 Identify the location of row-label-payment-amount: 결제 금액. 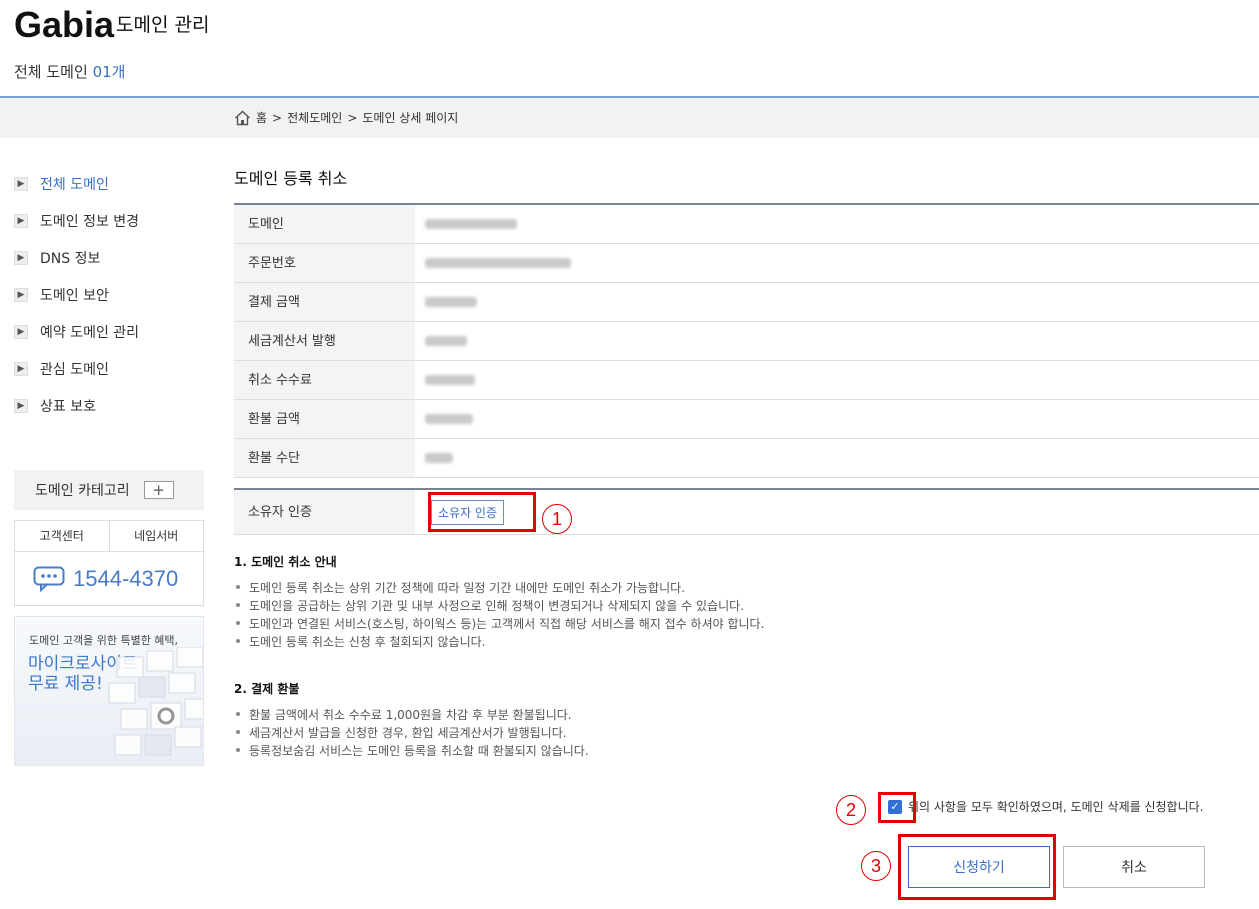
(324, 302).